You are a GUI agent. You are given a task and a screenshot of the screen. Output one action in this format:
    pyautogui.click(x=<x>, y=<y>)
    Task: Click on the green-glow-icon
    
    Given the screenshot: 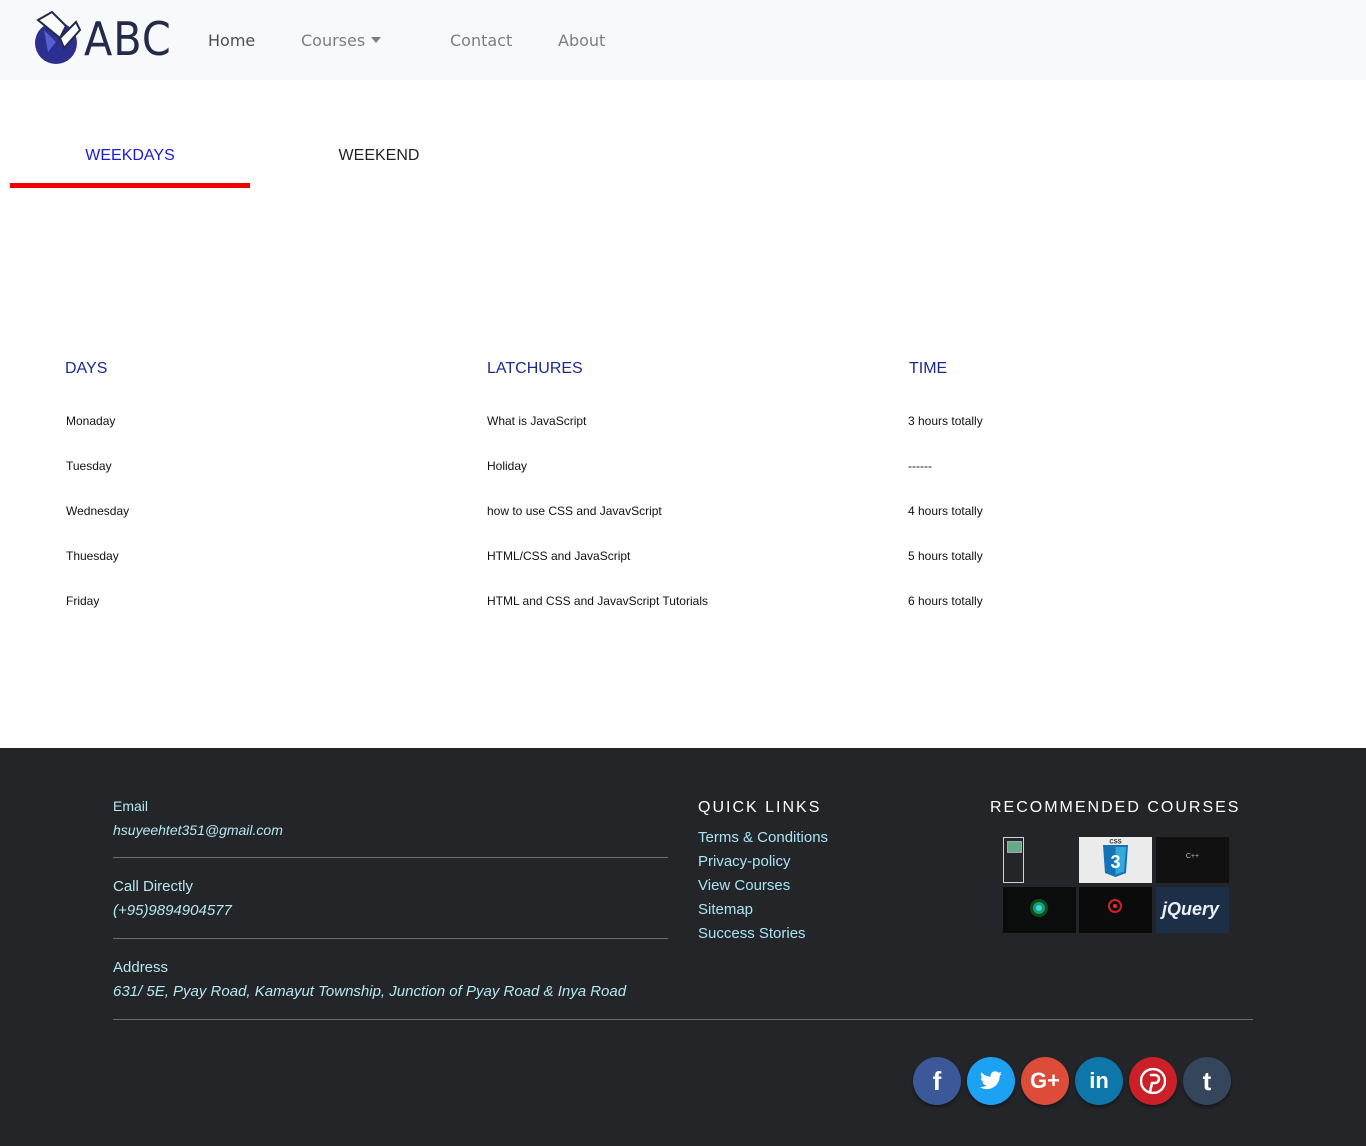 What is the action you would take?
    pyautogui.click(x=1039, y=908)
    